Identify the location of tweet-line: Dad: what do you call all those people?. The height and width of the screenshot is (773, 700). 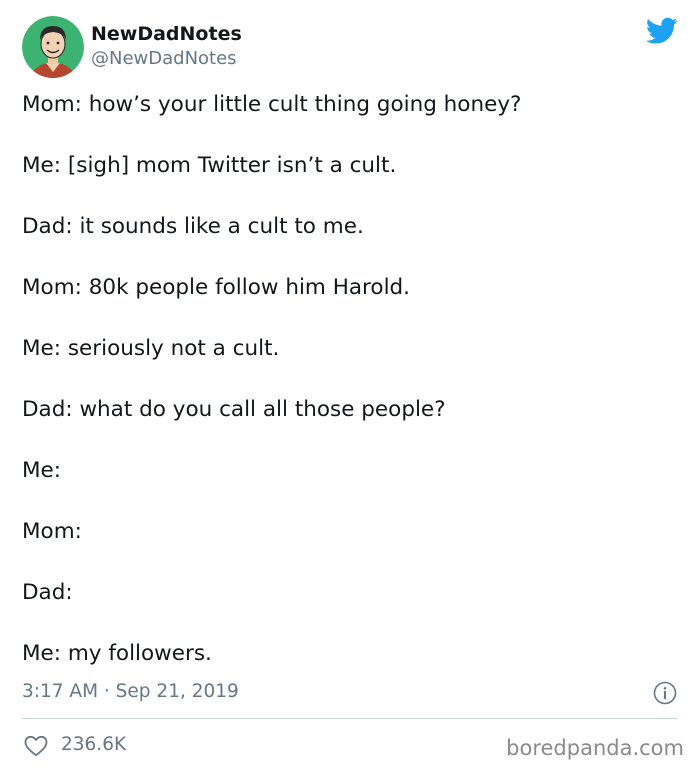
(234, 409).